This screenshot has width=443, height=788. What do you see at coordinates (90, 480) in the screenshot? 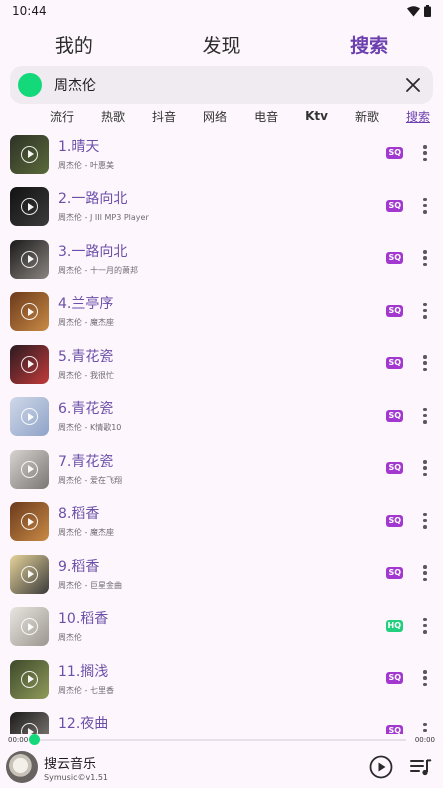
I see `song-subtitle: 周杰伦 - 爱在飞翔` at bounding box center [90, 480].